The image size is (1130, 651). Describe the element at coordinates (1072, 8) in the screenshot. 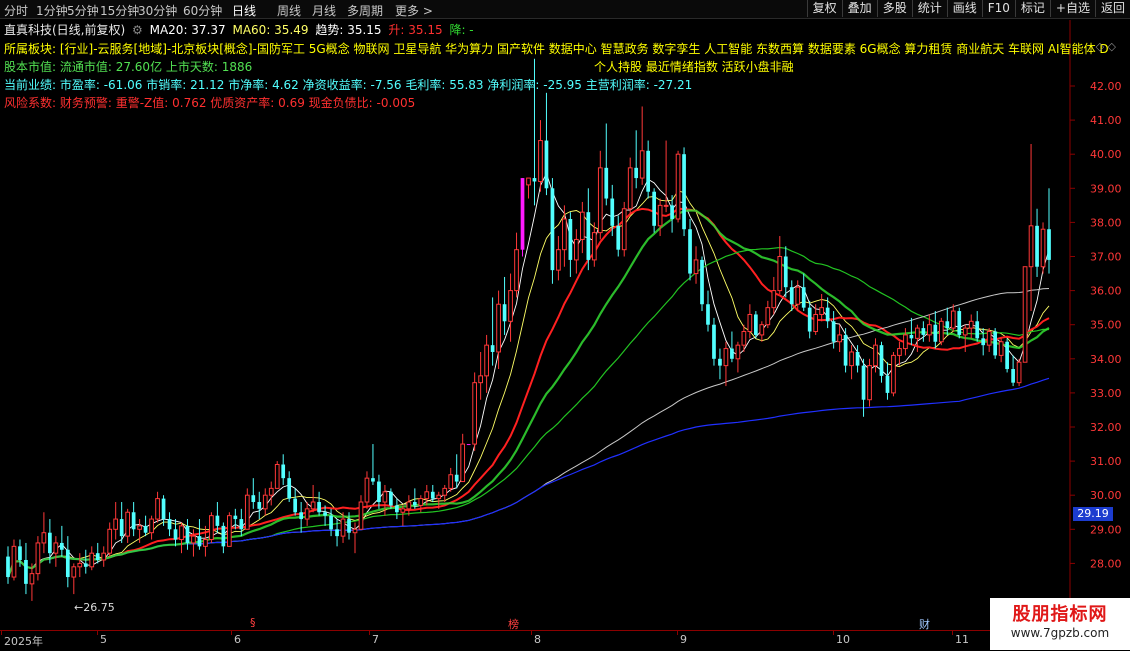

I see `toolbar-button-7: +自选` at that location.